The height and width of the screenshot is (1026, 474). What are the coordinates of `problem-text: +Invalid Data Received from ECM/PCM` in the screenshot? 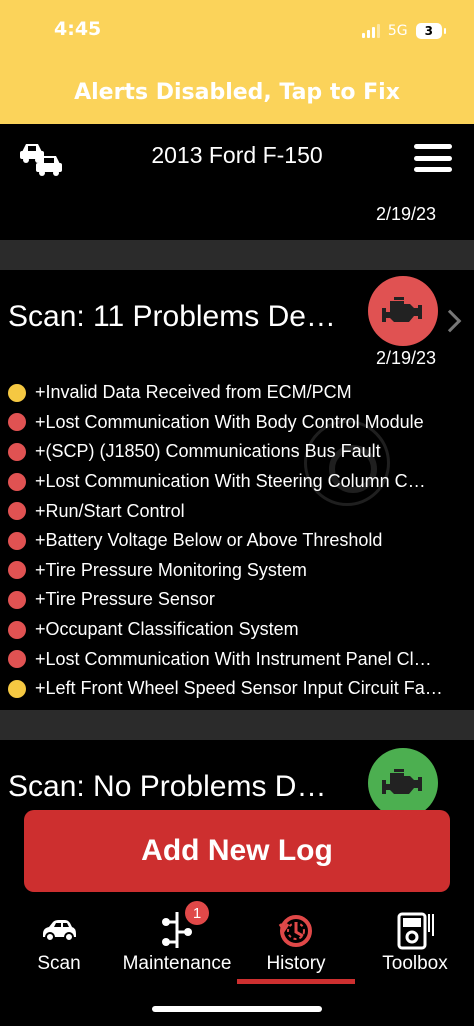 It's located at (193, 392).